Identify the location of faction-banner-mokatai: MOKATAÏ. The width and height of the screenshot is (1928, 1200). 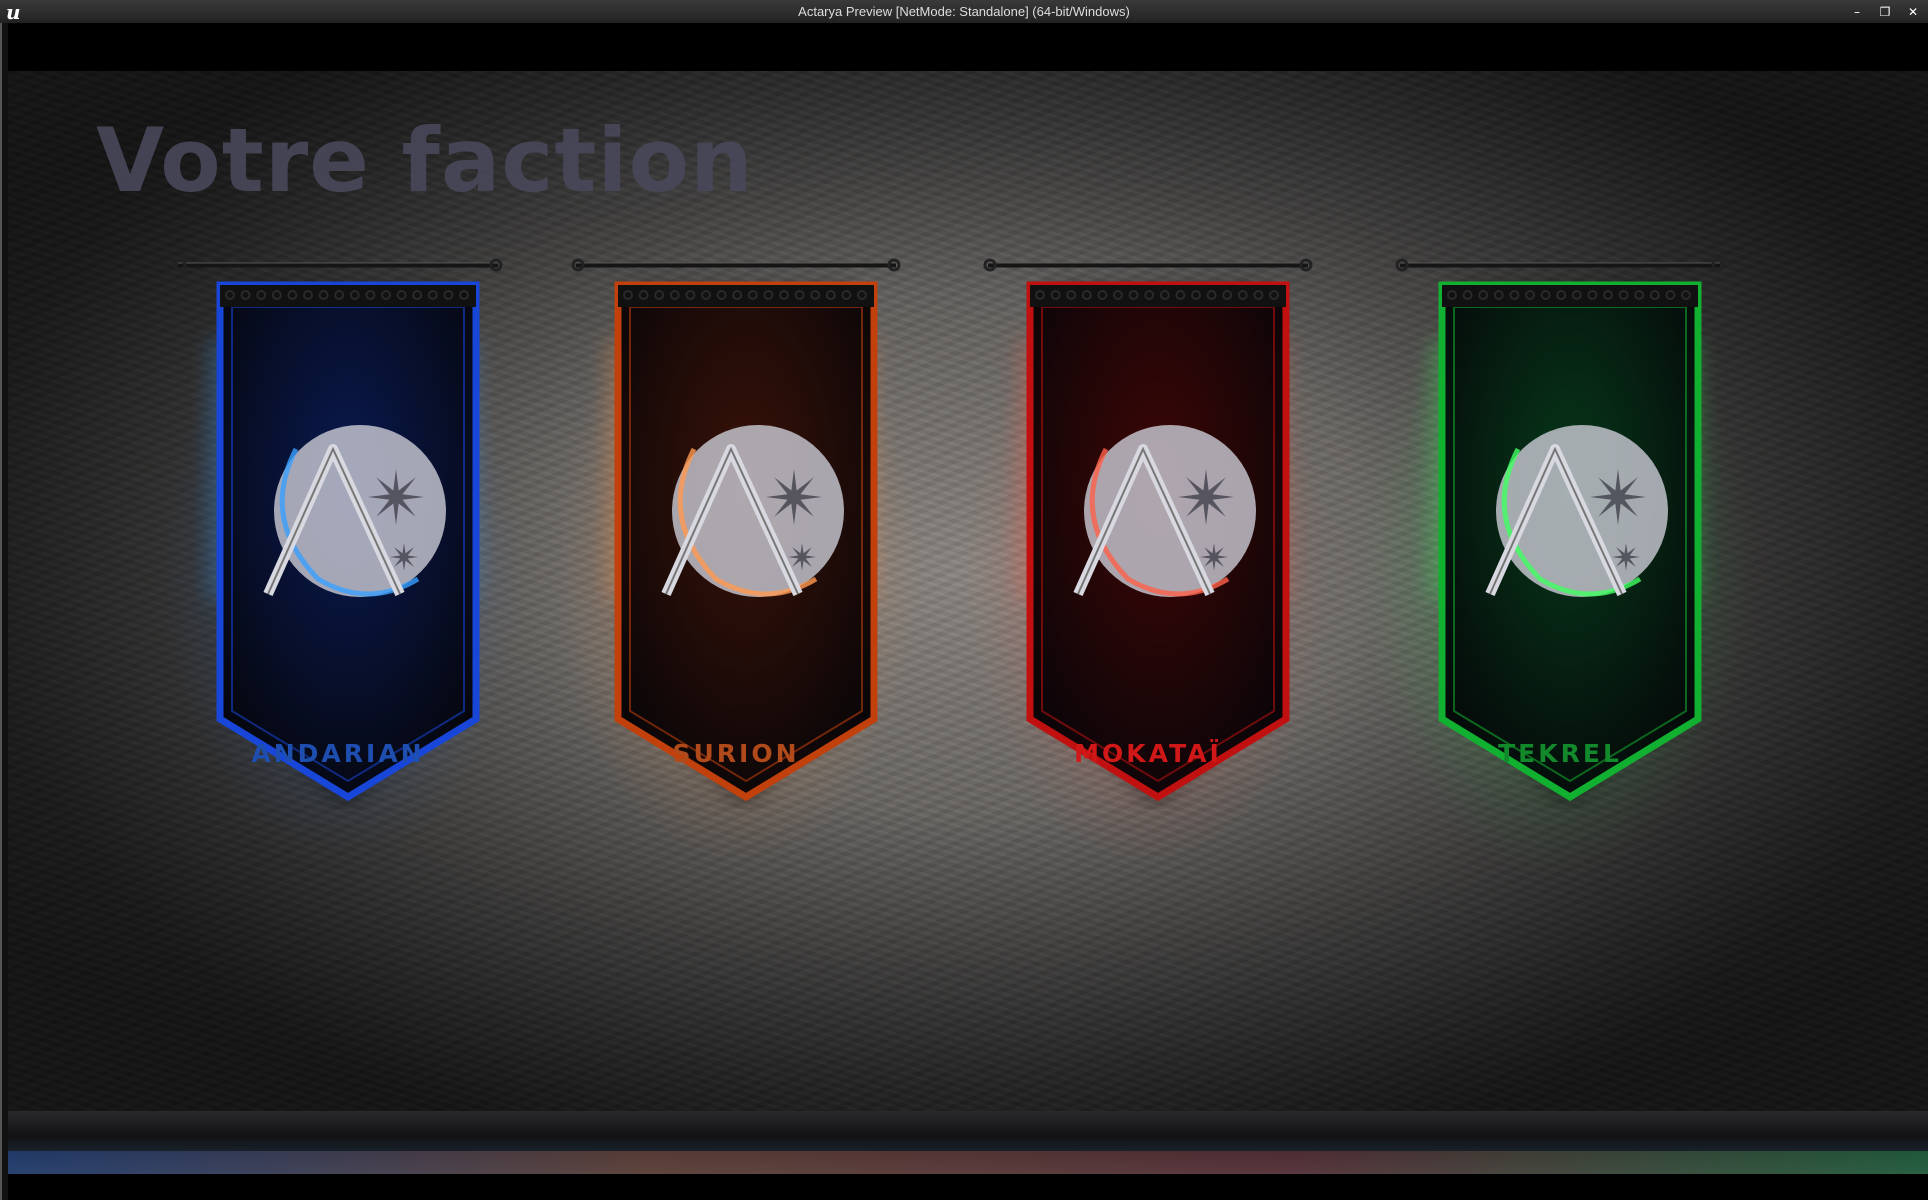
(1148, 529).